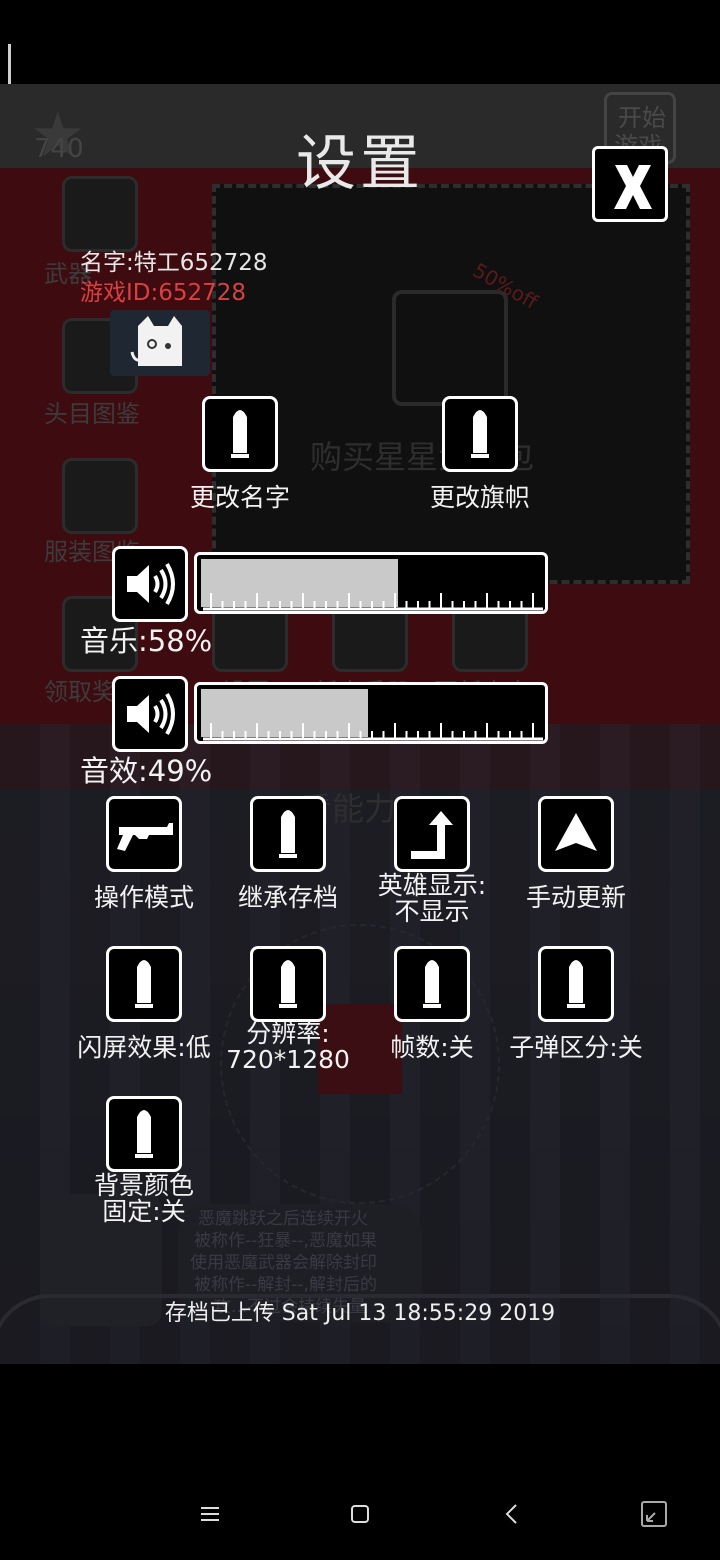 Image resolution: width=720 pixels, height=1560 pixels. What do you see at coordinates (144, 1211) in the screenshot?
I see `bg-color-label-line2: 固定:关` at bounding box center [144, 1211].